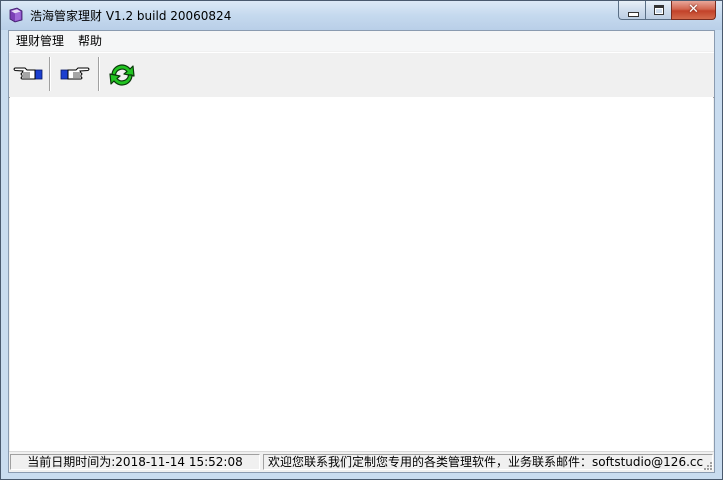 This screenshot has height=480, width=723. What do you see at coordinates (90, 41) in the screenshot?
I see `menu-help: 帮助` at bounding box center [90, 41].